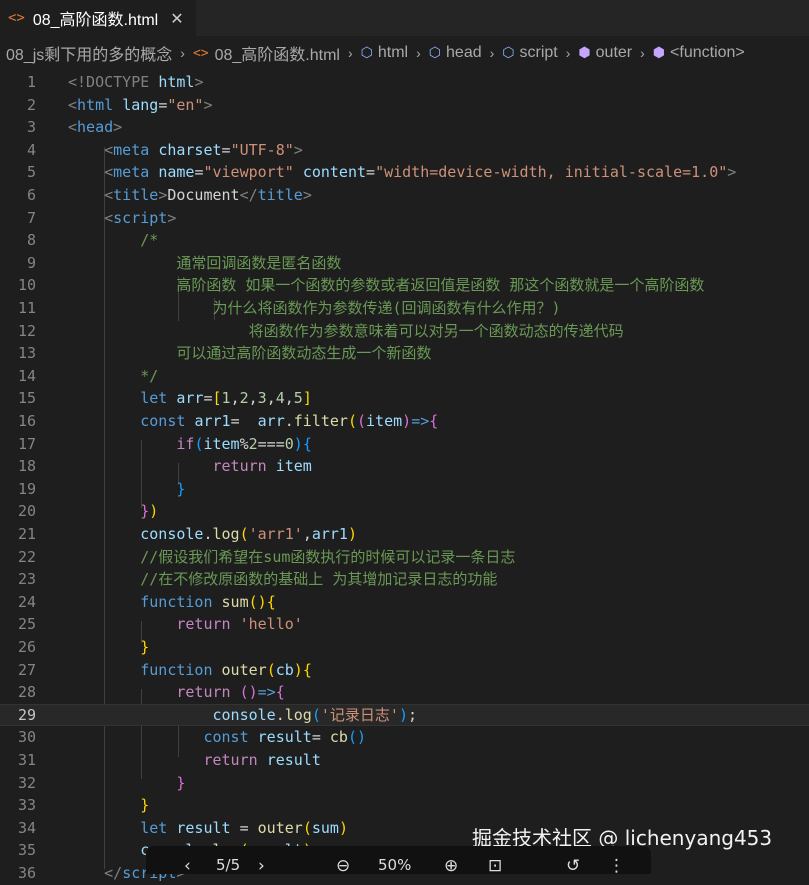 The width and height of the screenshot is (809, 885). What do you see at coordinates (404, 82) in the screenshot?
I see `code-line: 1 <!DOCTYPE html>` at bounding box center [404, 82].